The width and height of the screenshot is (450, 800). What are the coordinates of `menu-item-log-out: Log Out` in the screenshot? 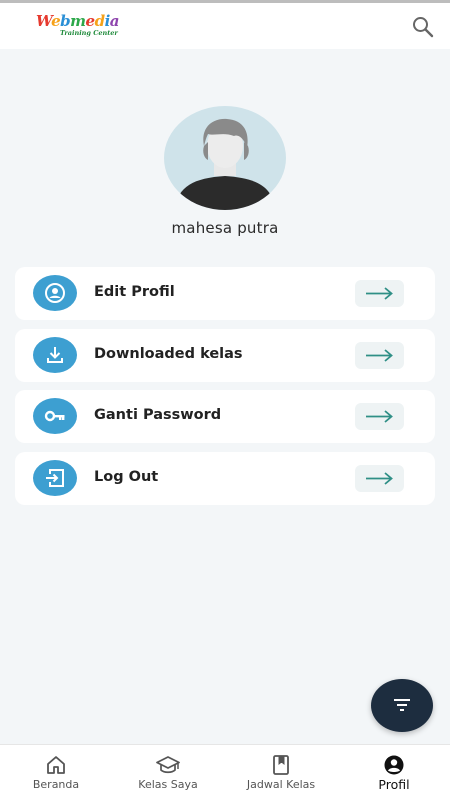 It's located at (225, 478).